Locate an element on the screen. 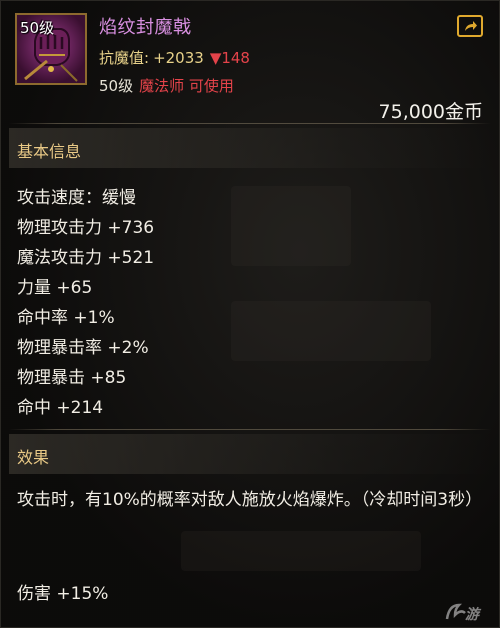 Image resolution: width=500 pixels, height=628 pixels. item-level-tag: 50级 is located at coordinates (37, 28).